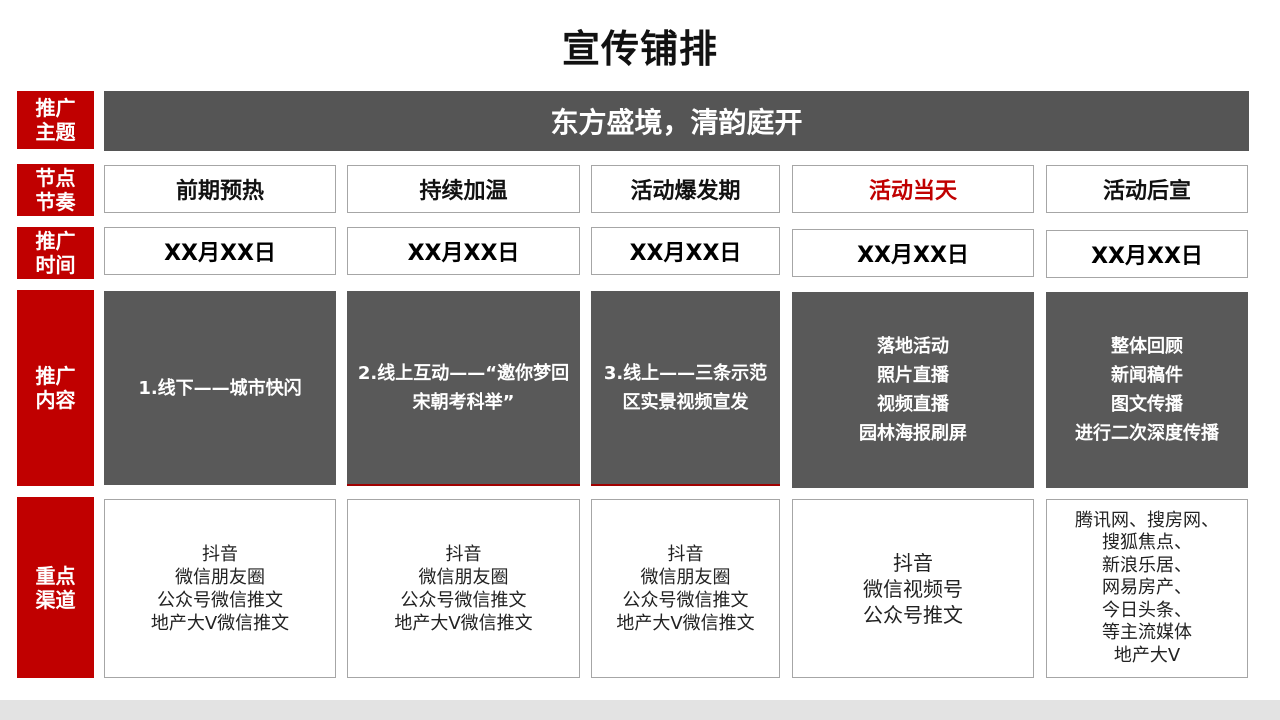 The height and width of the screenshot is (720, 1280). I want to click on content-cell: 3.线上——三条示范区实景视频宣发, so click(685, 388).